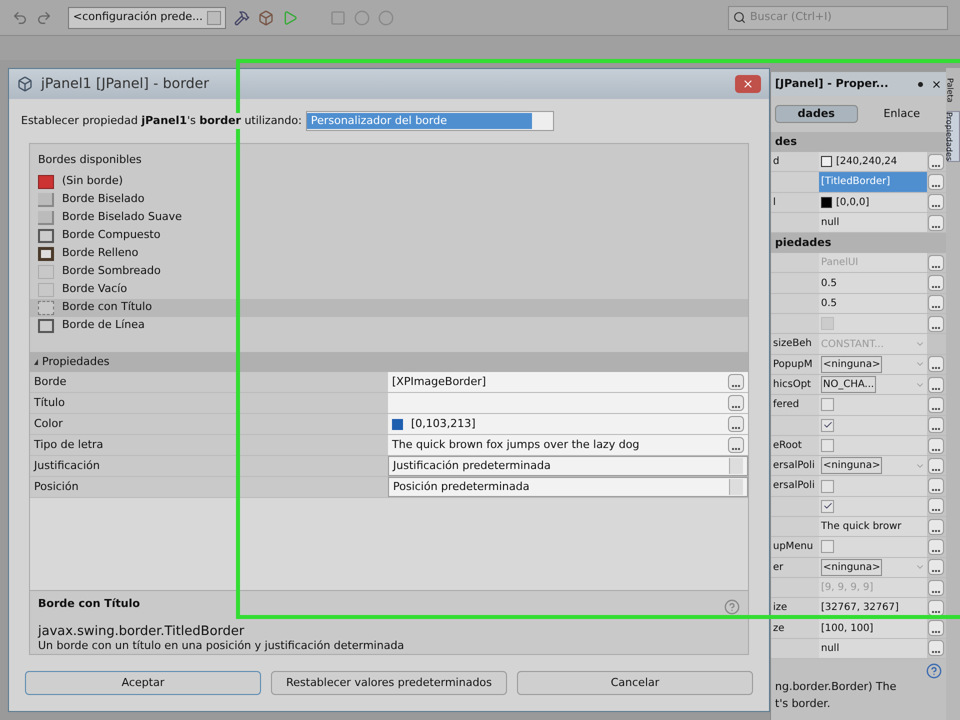 This screenshot has height=720, width=960. Describe the element at coordinates (389, 362) in the screenshot. I see `properties-header: Propiedades` at that location.